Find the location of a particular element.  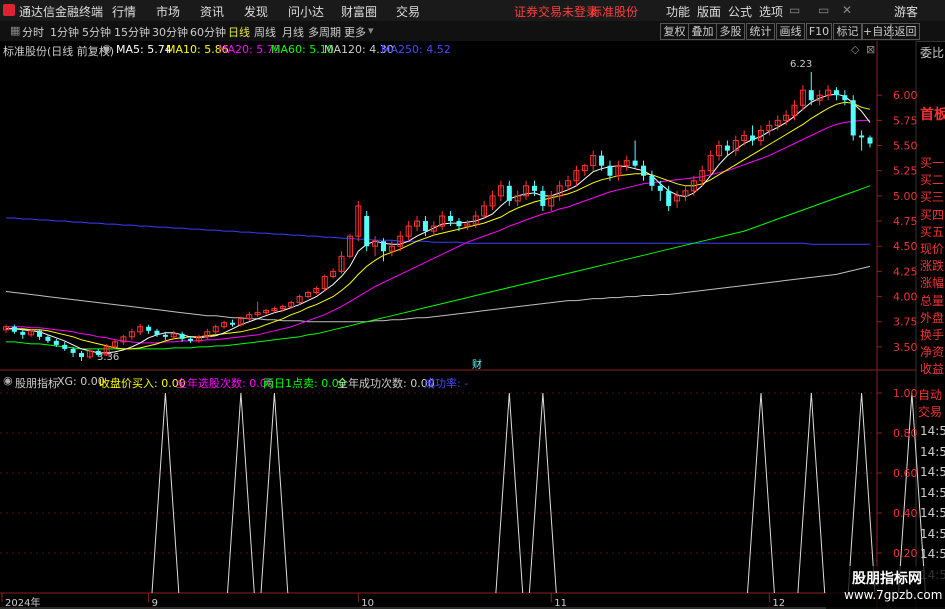

ma250-label: MA250: 4.52 is located at coordinates (416, 49).